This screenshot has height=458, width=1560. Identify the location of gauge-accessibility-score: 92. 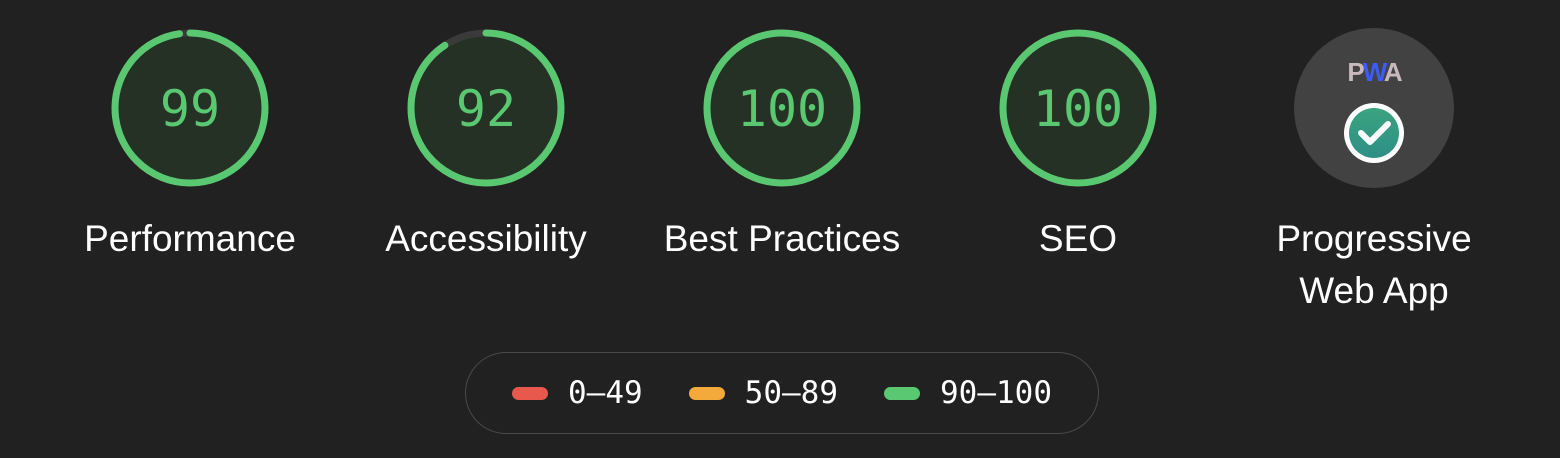
(486, 109).